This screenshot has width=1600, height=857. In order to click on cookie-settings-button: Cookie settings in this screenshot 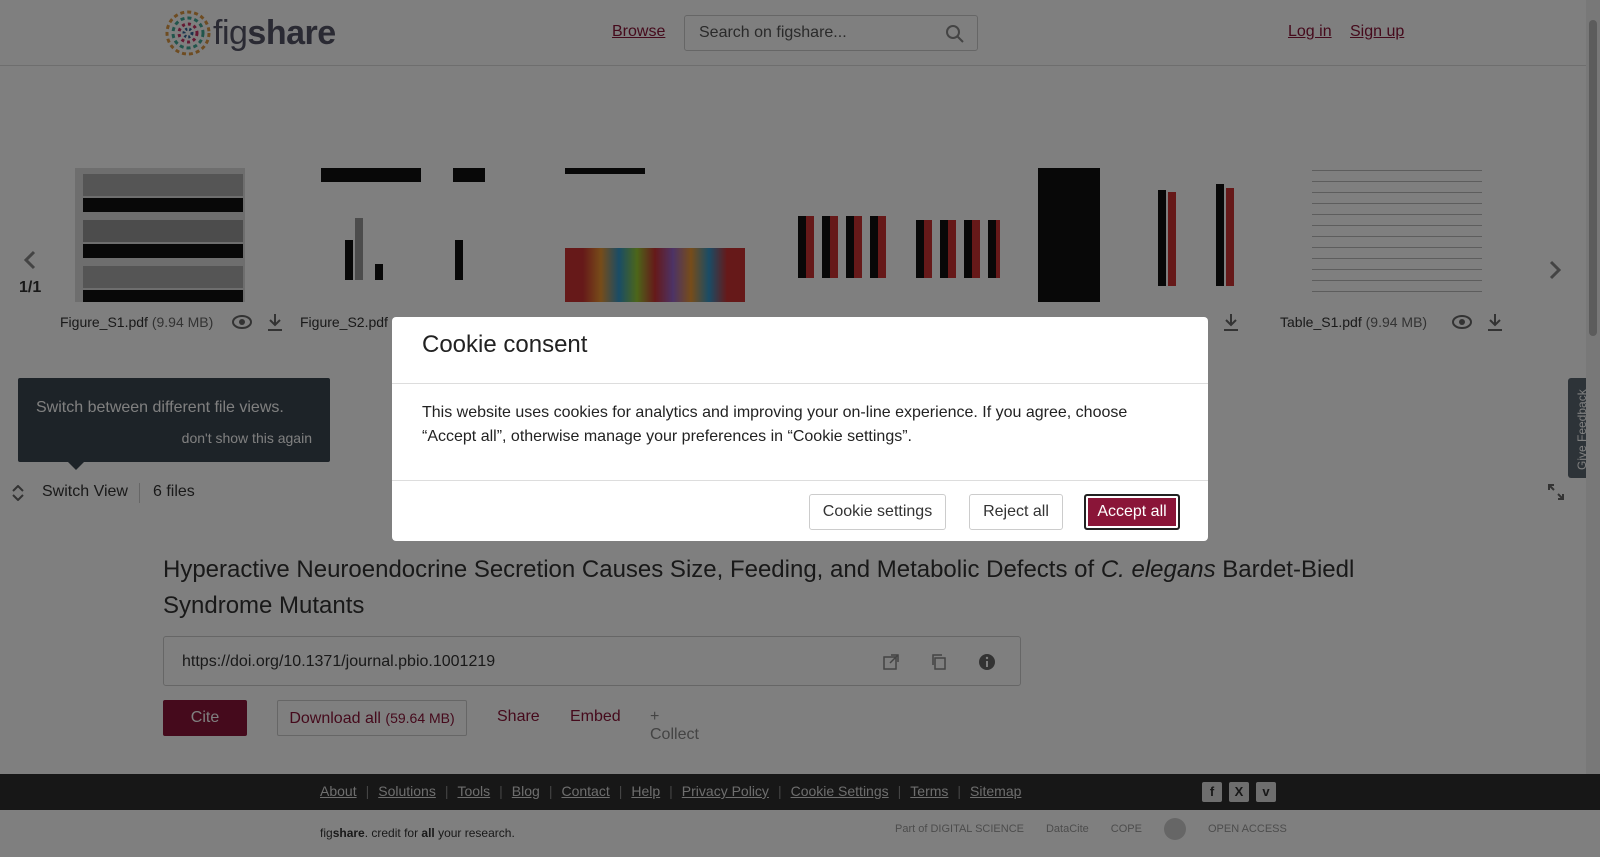, I will do `click(877, 512)`.